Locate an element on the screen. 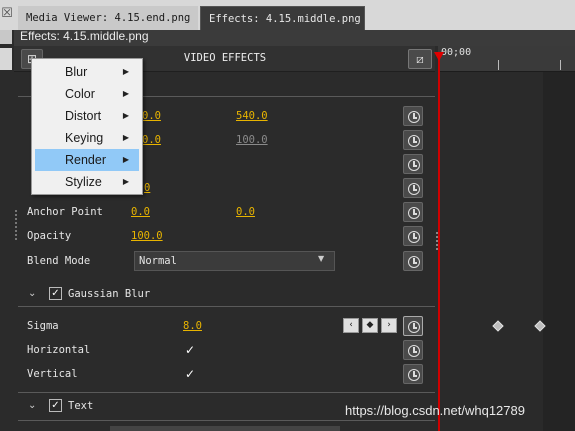 This screenshot has width=575, height=431. sigma-value: 8.0 is located at coordinates (192, 326).